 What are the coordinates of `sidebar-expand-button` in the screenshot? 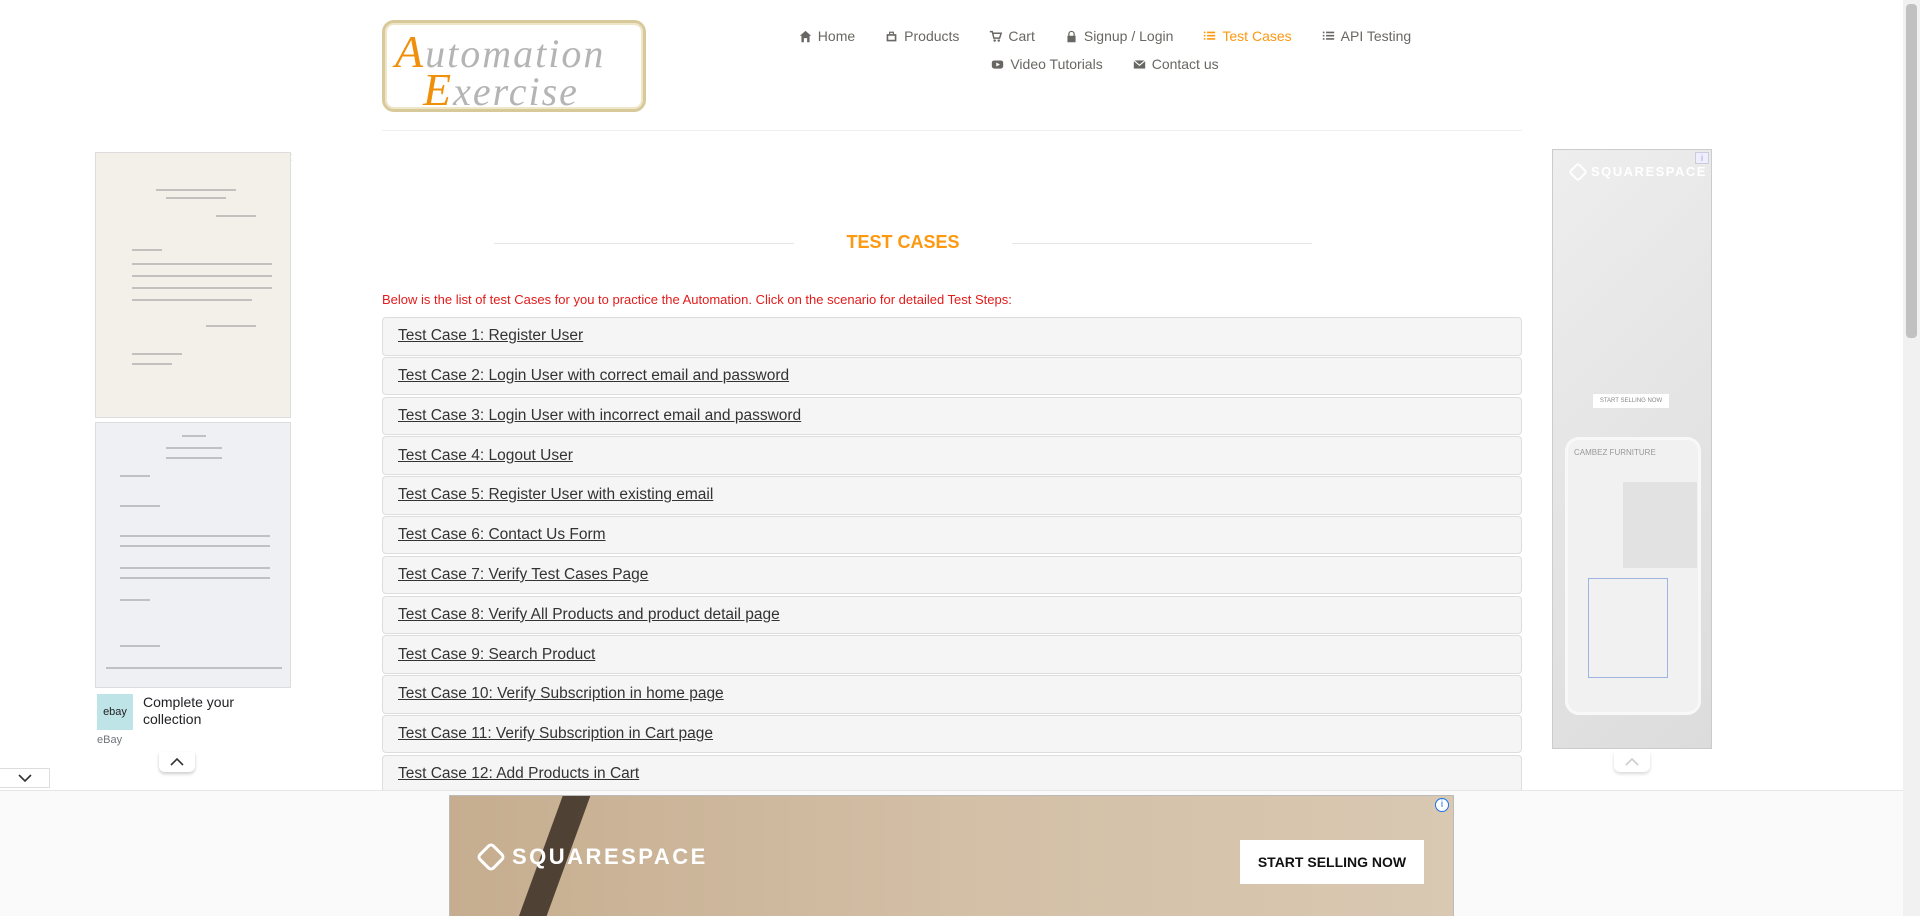 It's located at (25, 778).